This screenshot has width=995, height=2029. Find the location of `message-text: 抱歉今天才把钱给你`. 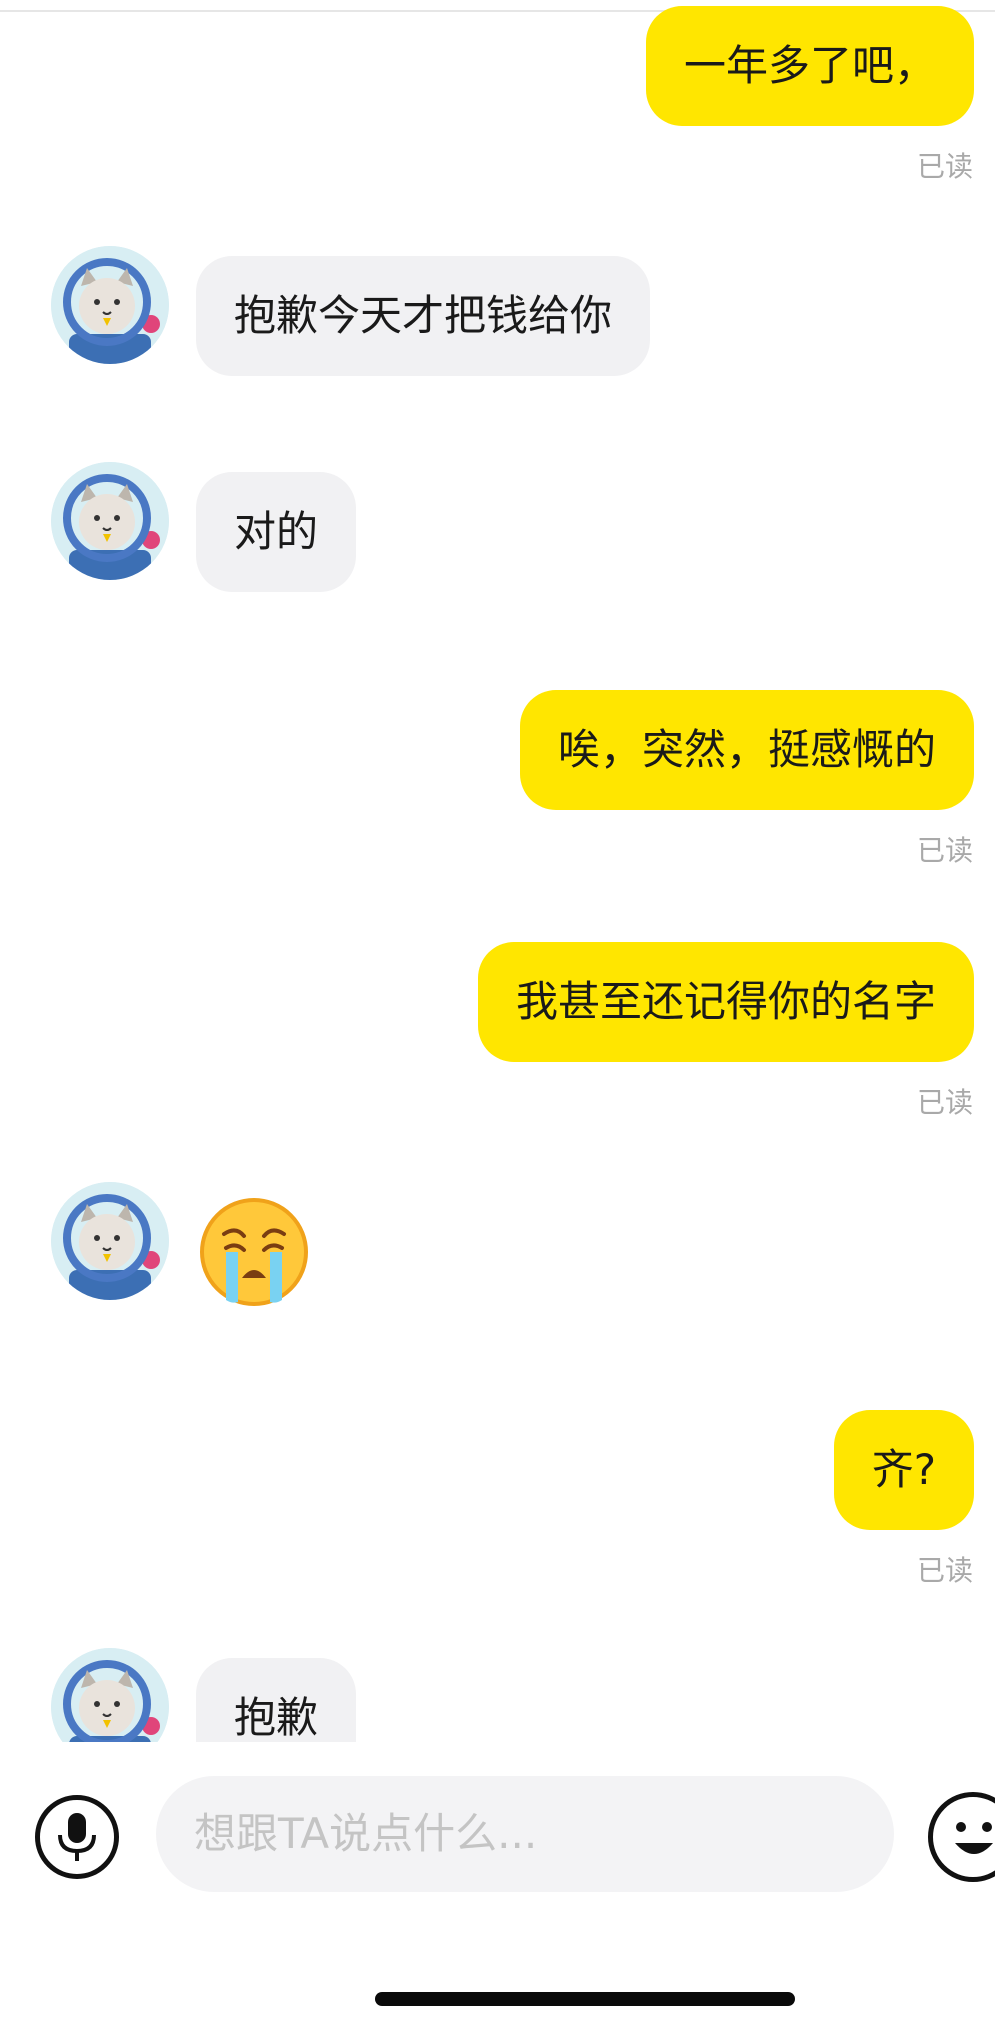

message-text: 抱歉今天才把钱给你 is located at coordinates (423, 315).